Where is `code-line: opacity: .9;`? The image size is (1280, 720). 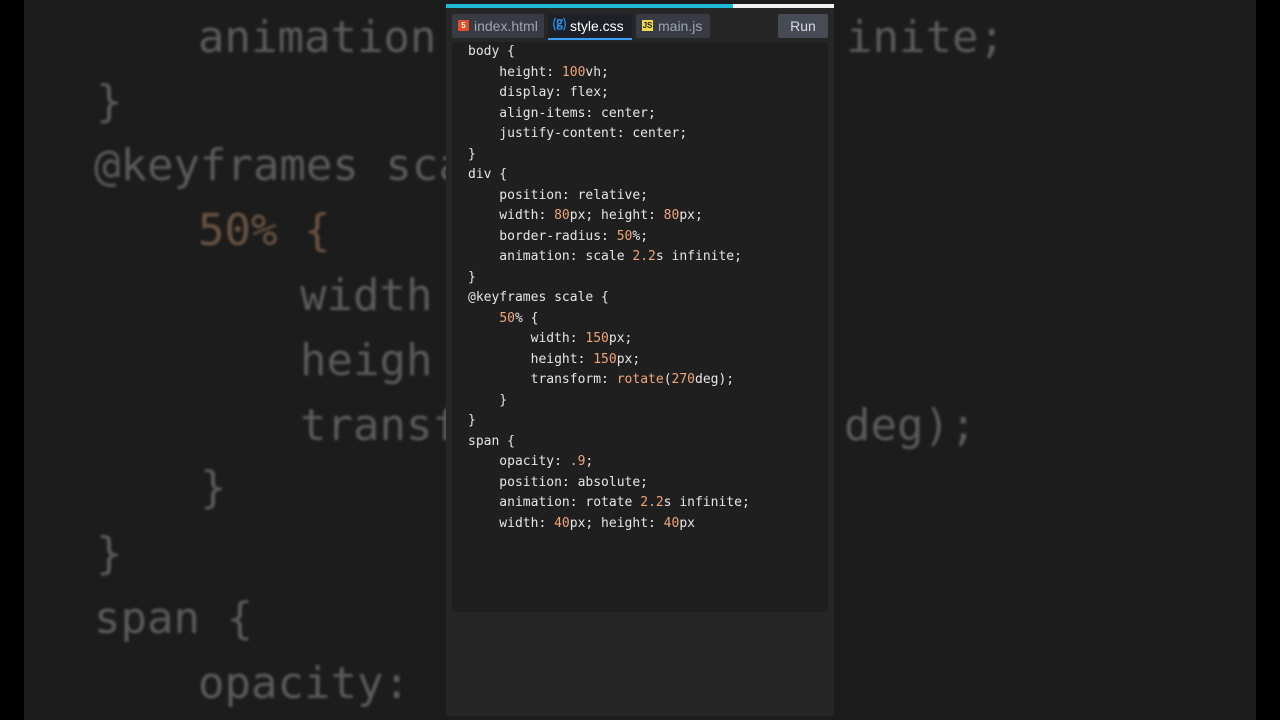 code-line: opacity: .9; is located at coordinates (531, 461).